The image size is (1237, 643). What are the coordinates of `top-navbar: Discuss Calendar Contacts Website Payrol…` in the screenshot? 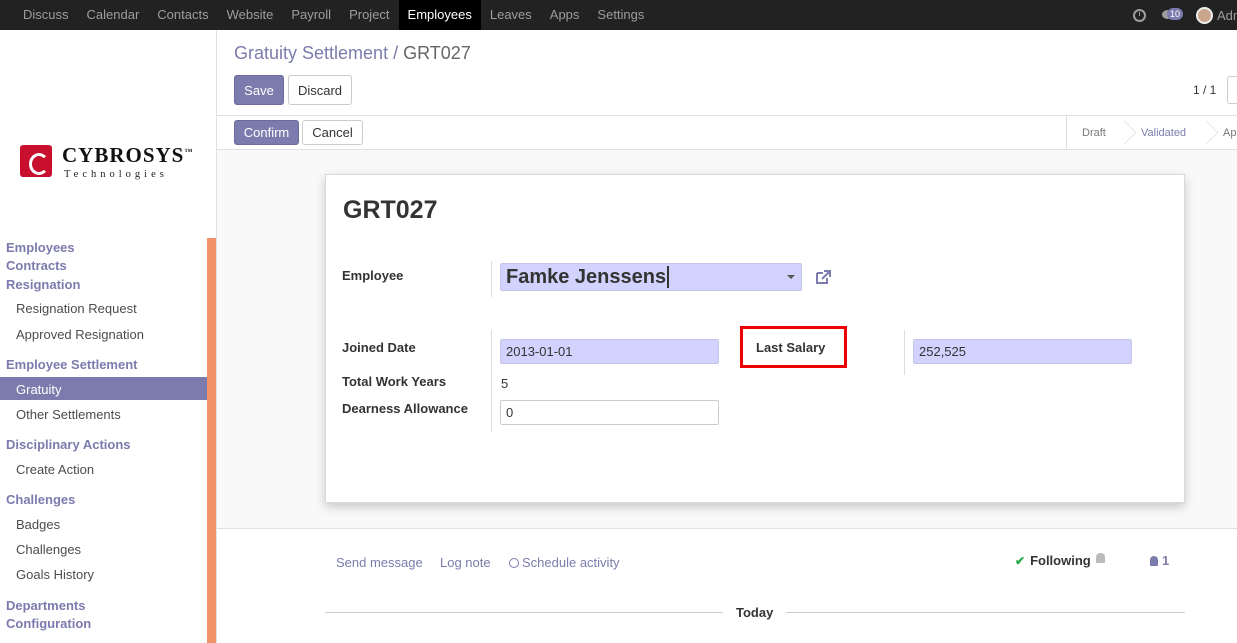 It's located at (618, 15).